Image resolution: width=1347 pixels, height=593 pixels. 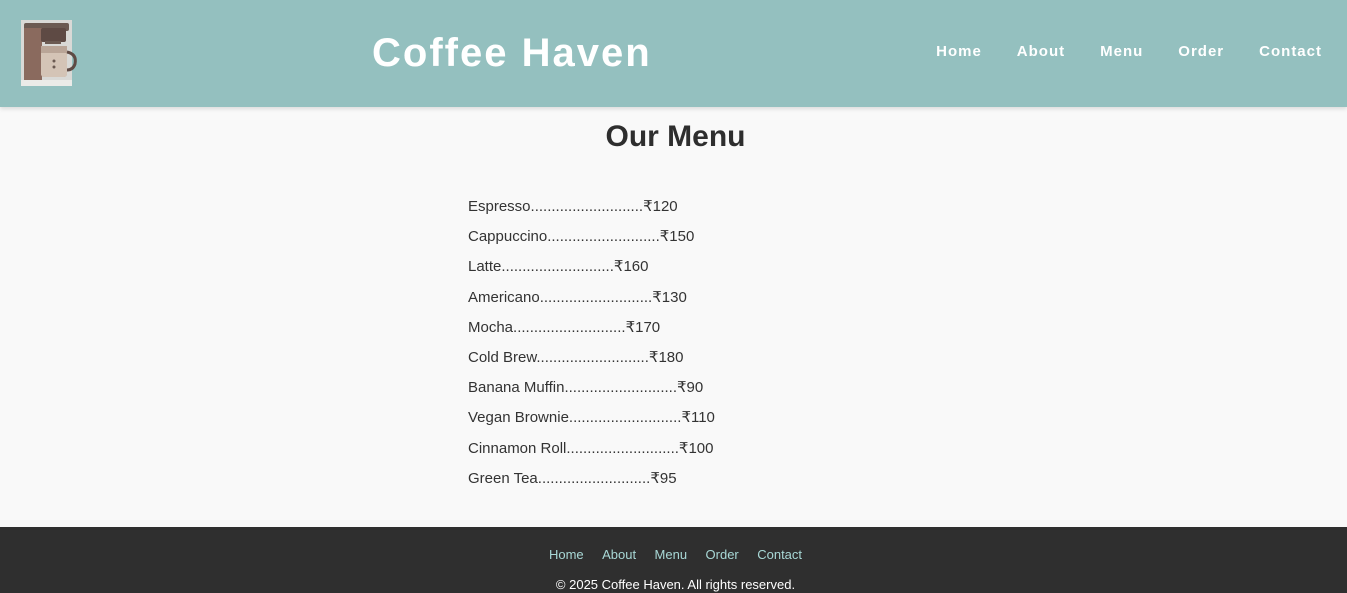 What do you see at coordinates (566, 554) in the screenshot?
I see `footer-home-link: Home` at bounding box center [566, 554].